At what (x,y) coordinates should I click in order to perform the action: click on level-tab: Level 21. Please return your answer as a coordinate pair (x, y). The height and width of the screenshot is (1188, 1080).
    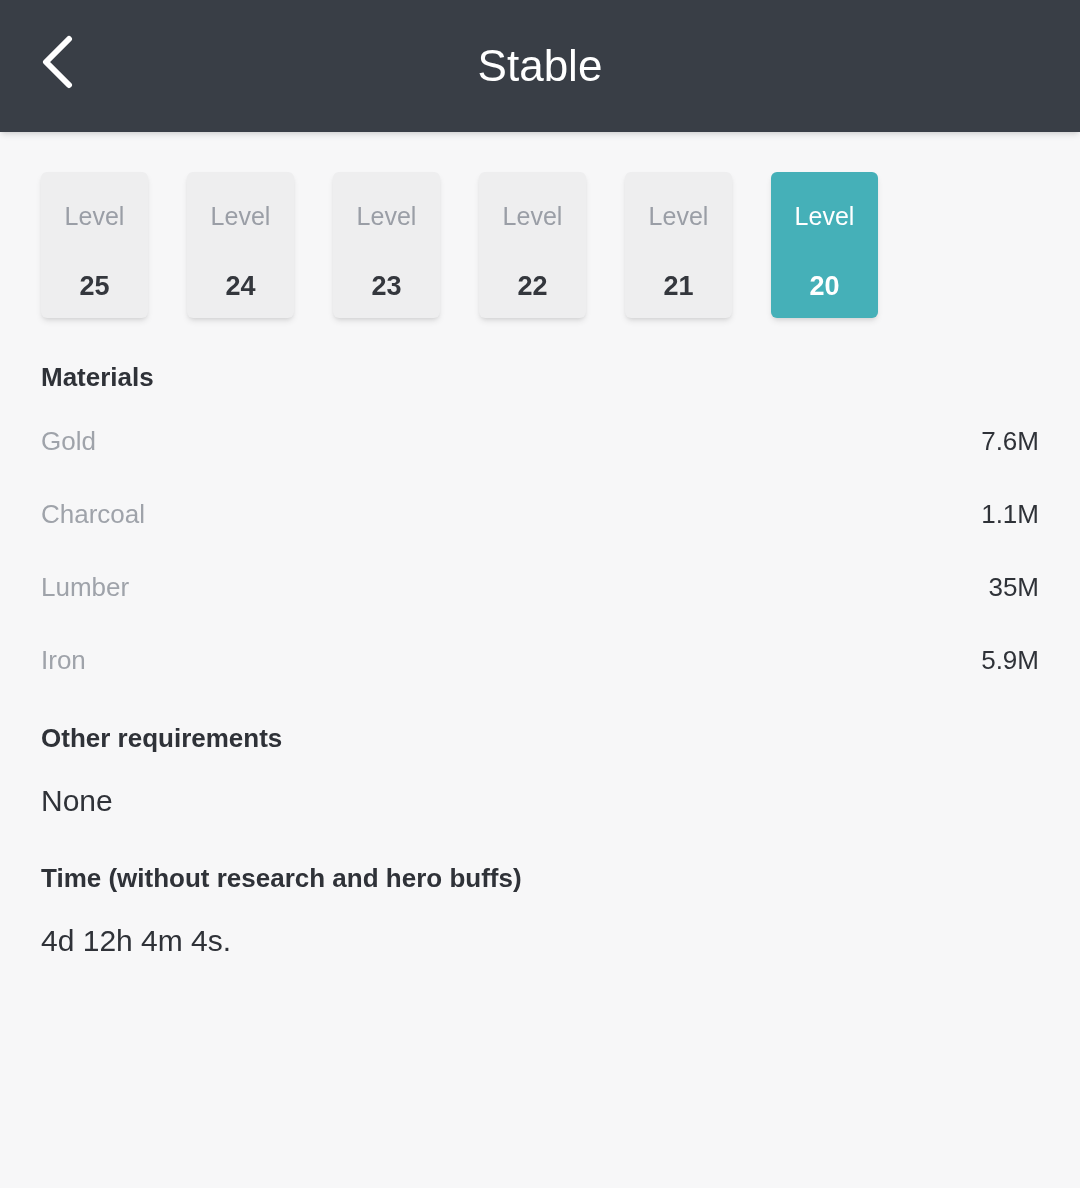
    Looking at the image, I should click on (678, 245).